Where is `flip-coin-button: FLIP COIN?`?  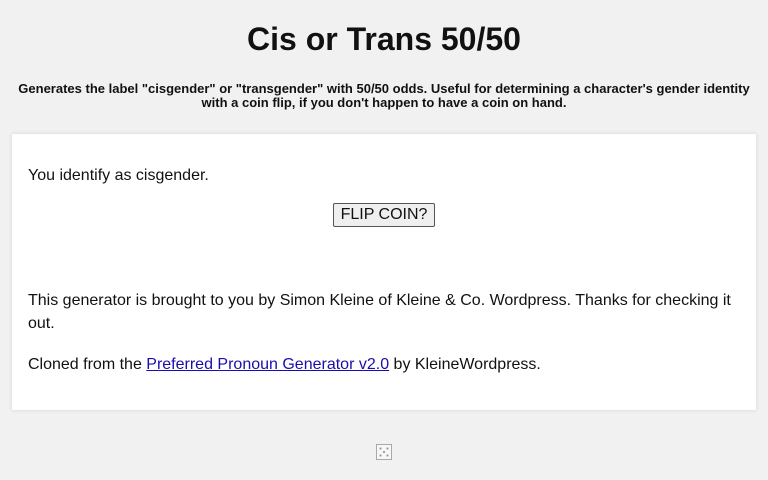
flip-coin-button: FLIP COIN? is located at coordinates (384, 215).